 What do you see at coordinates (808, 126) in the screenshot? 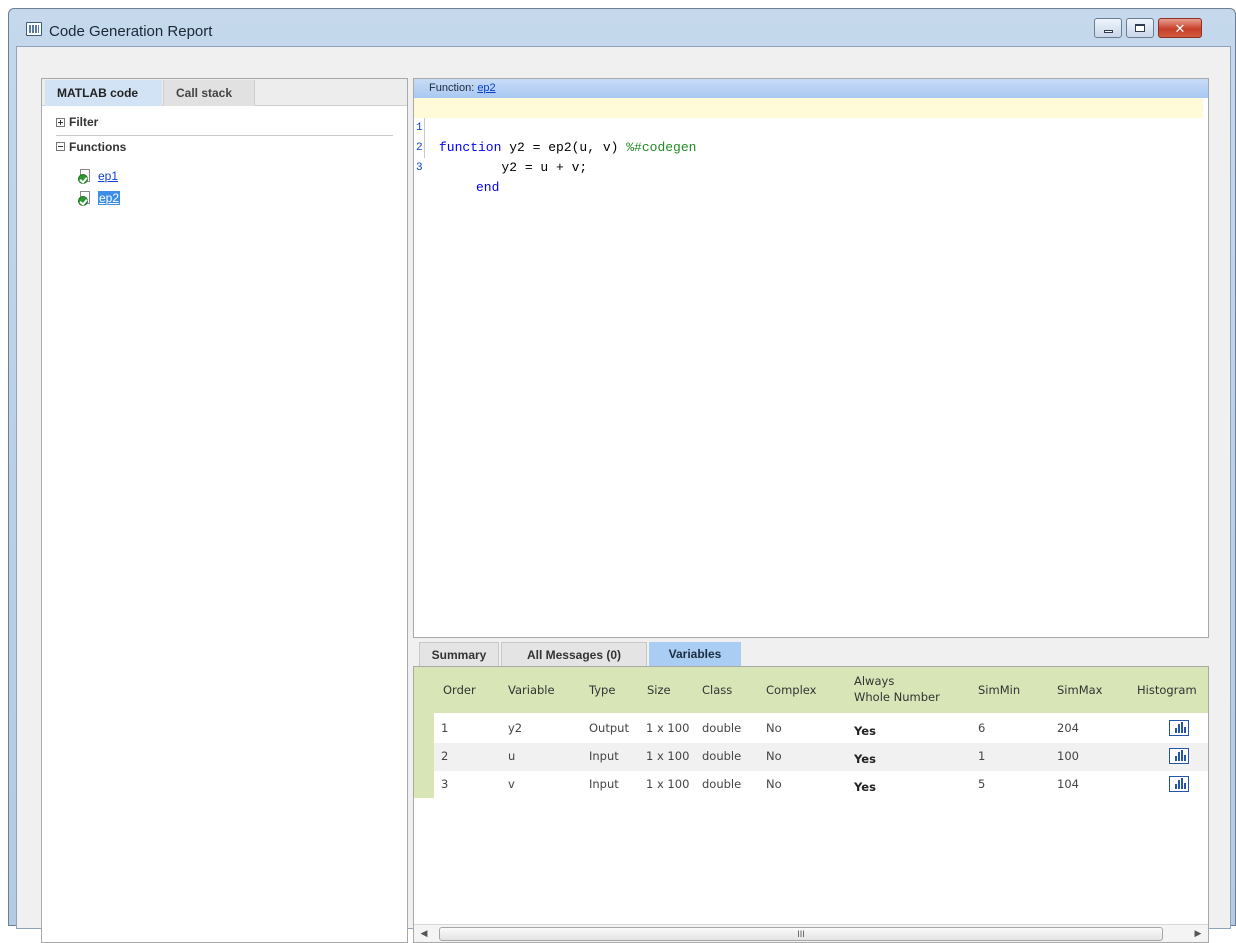
I see `code-line: 1 function y2 = ep2(u, v) %#codegen` at bounding box center [808, 126].